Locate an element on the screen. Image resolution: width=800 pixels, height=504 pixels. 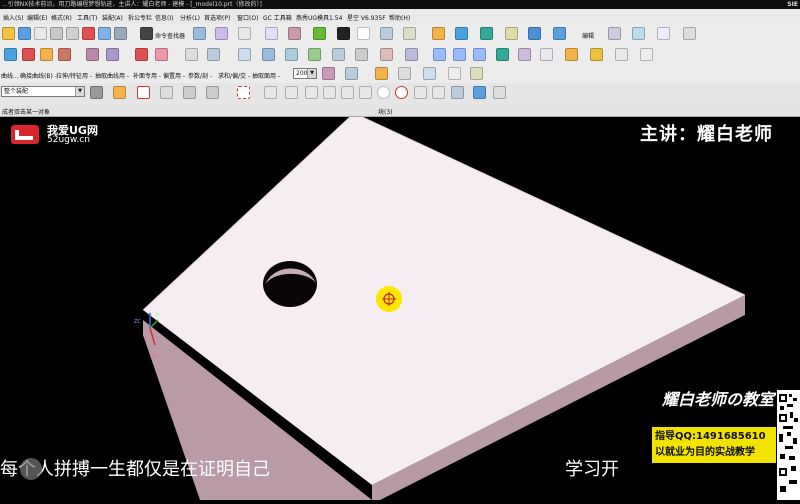
measure-icon is located at coordinates (294, 33).